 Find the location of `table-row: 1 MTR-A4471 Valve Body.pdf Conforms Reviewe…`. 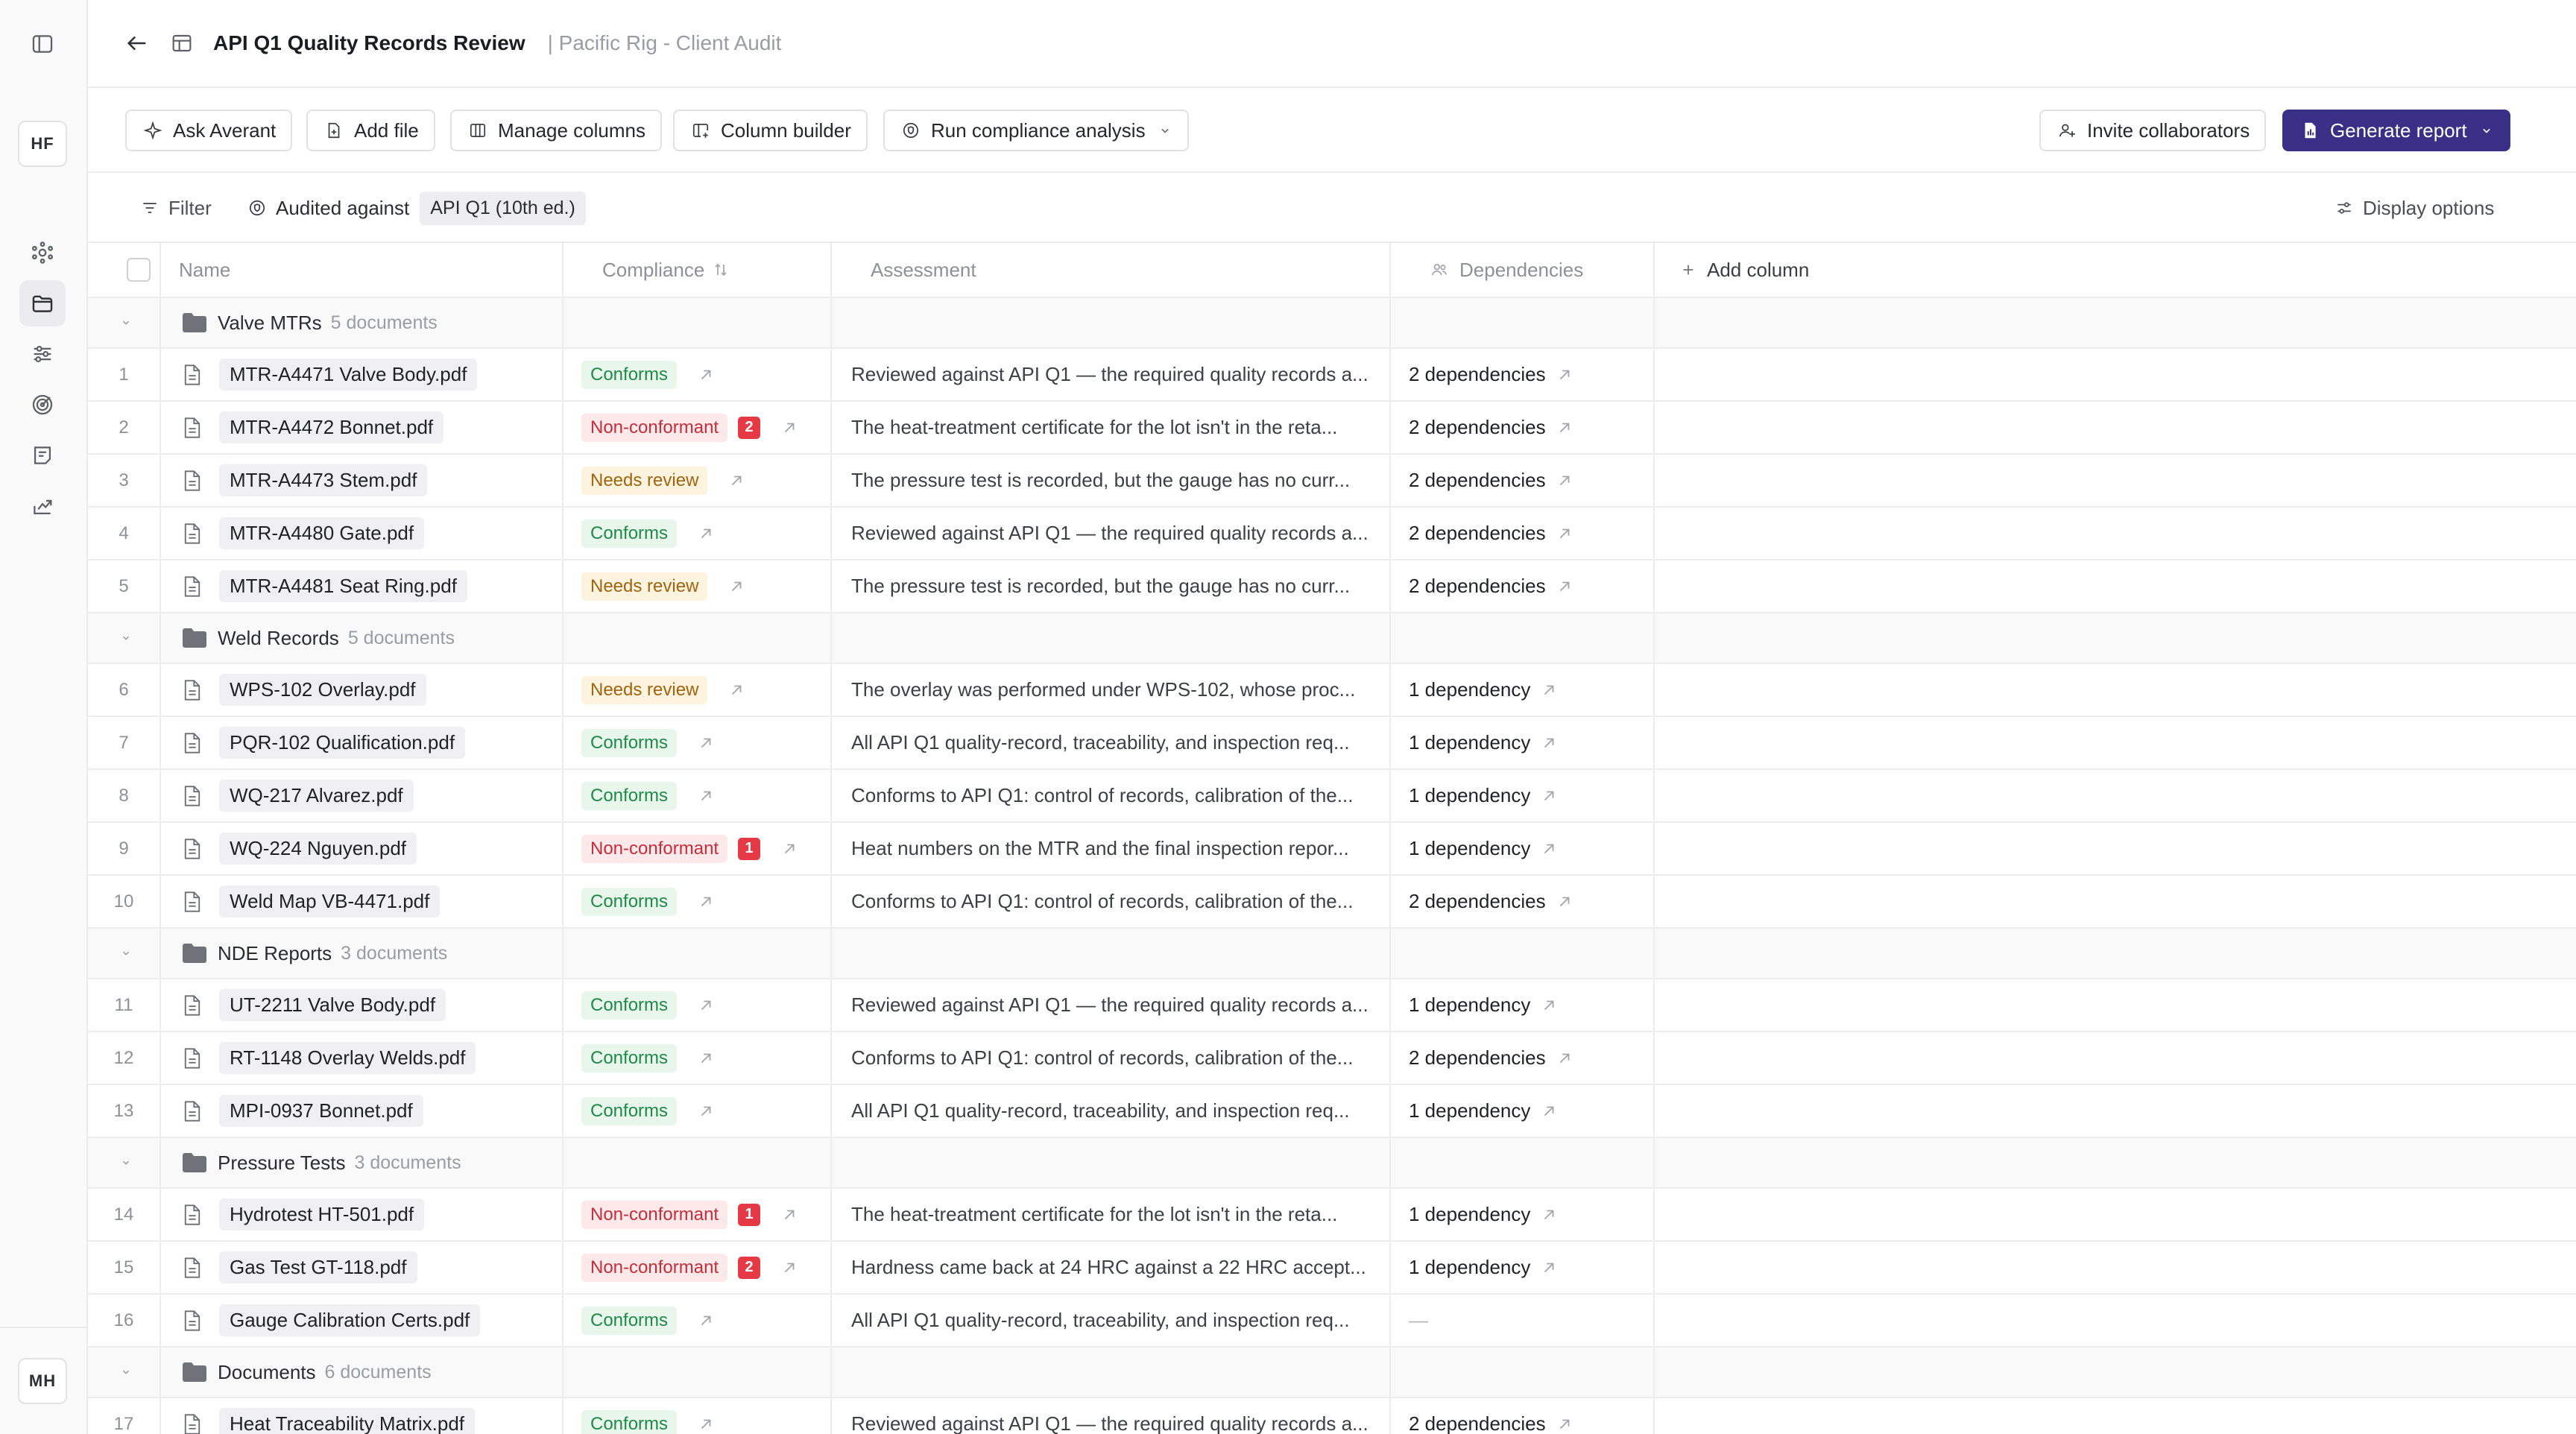

table-row: 1 MTR-A4471 Valve Body.pdf Conforms Reviewe… is located at coordinates (1332, 375).